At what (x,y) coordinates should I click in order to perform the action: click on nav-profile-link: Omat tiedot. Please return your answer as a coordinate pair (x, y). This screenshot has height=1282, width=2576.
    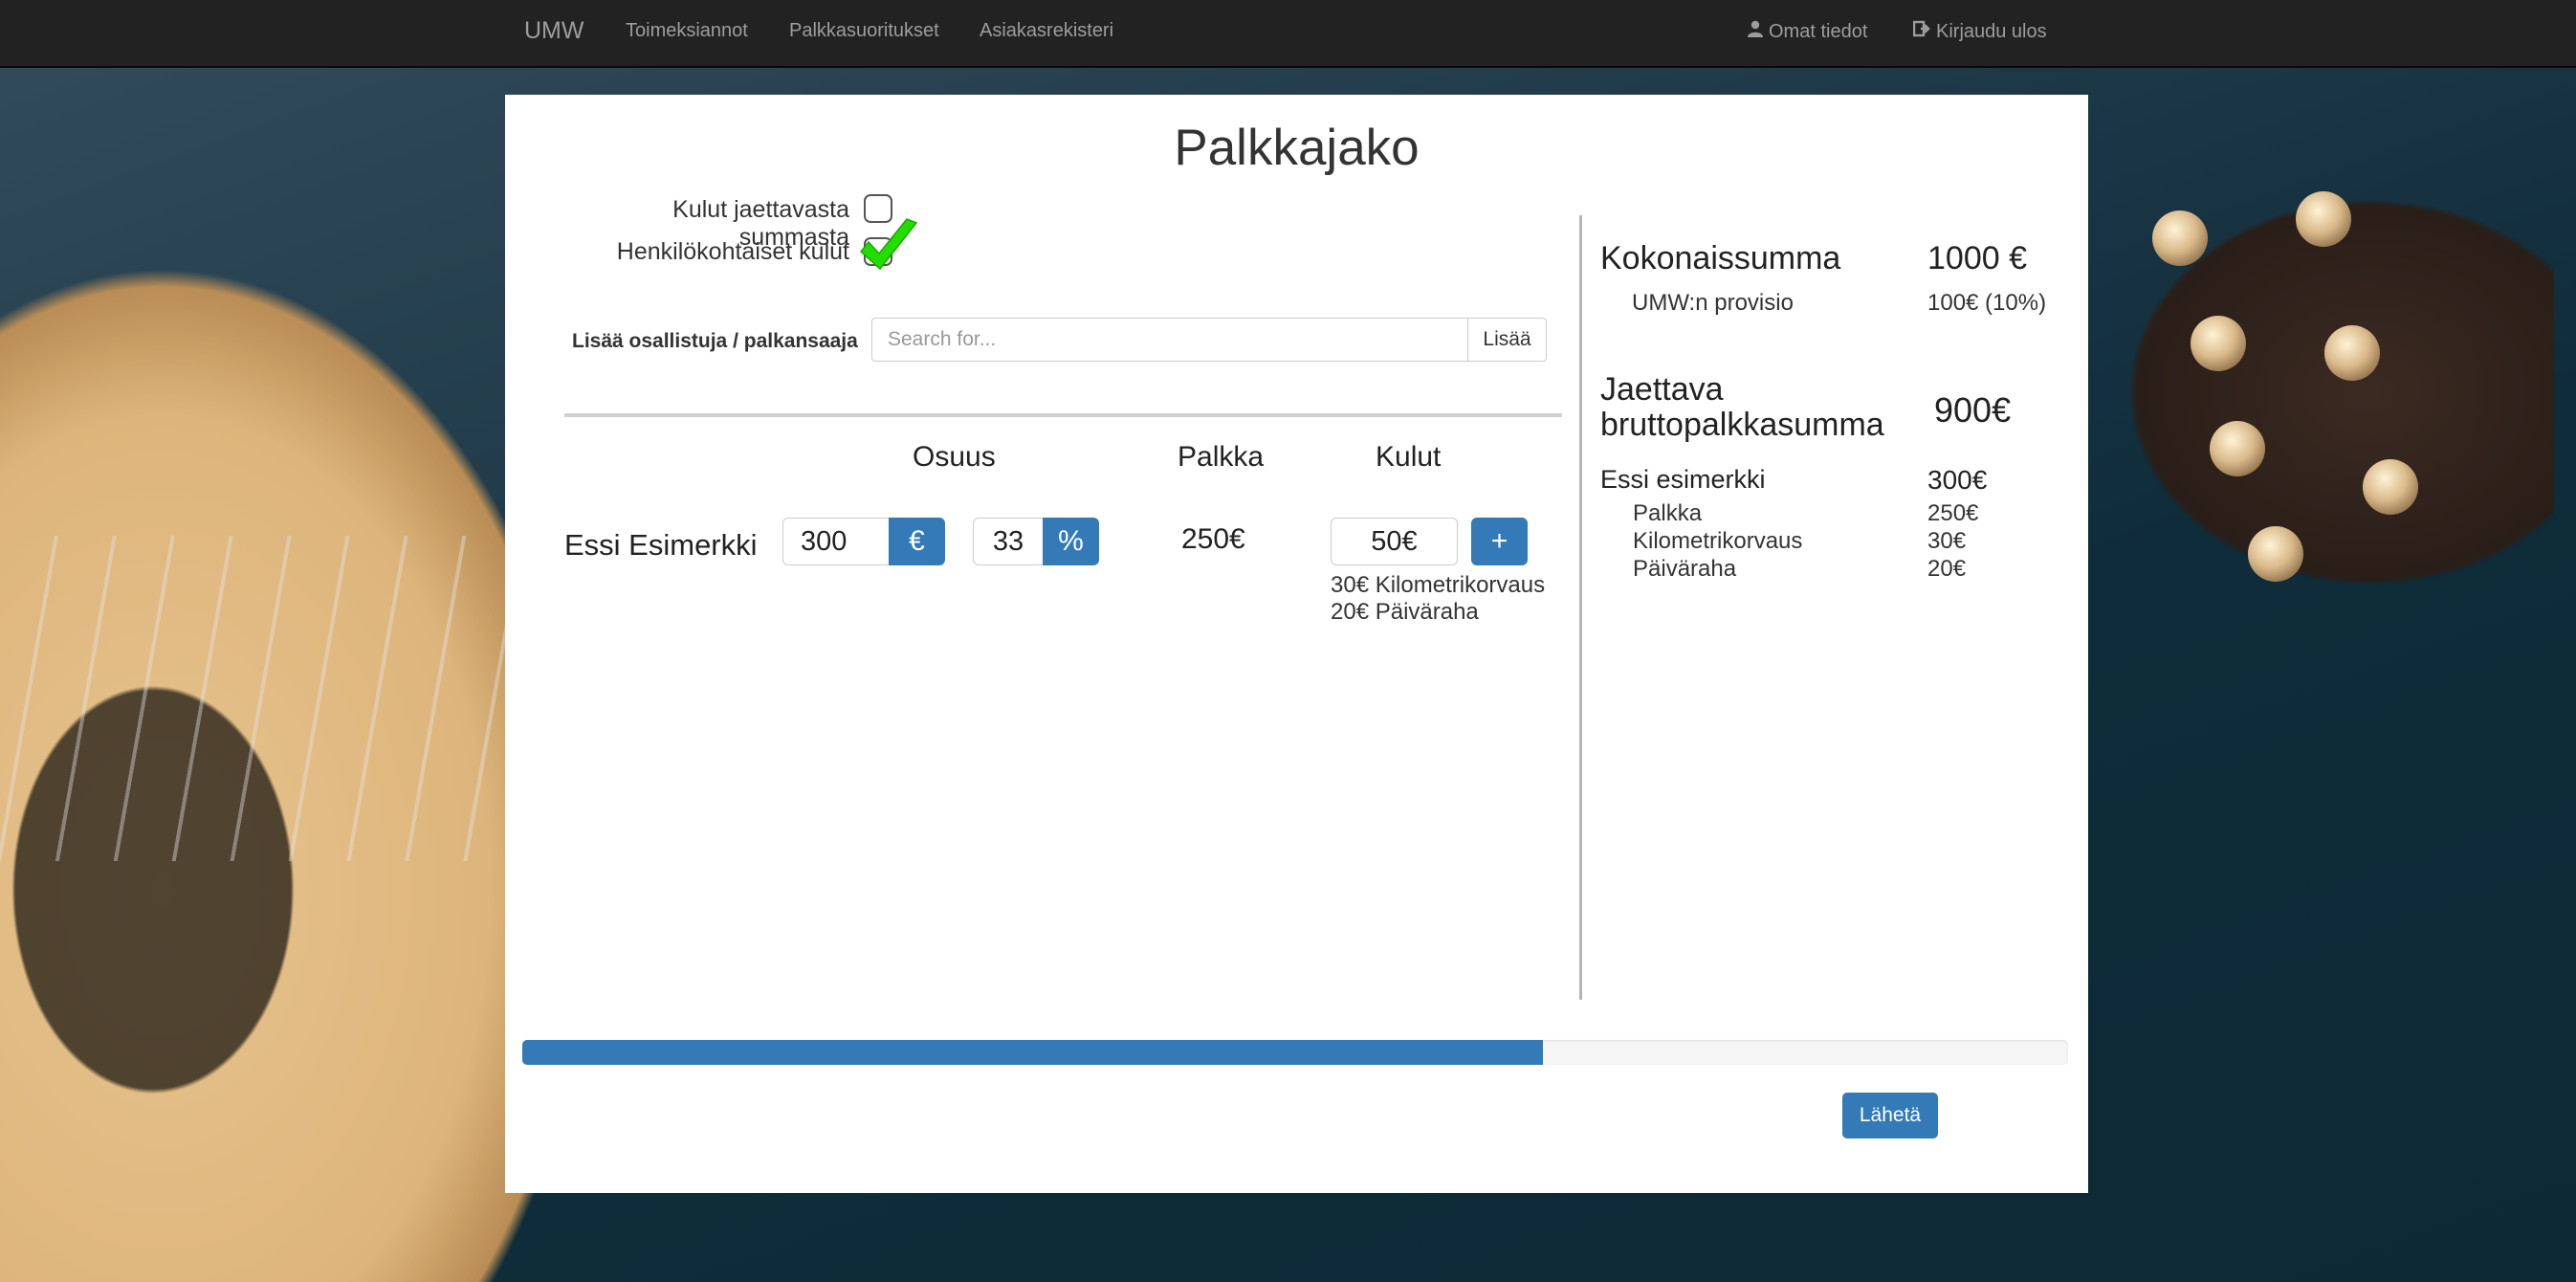
    Looking at the image, I should click on (1807, 32).